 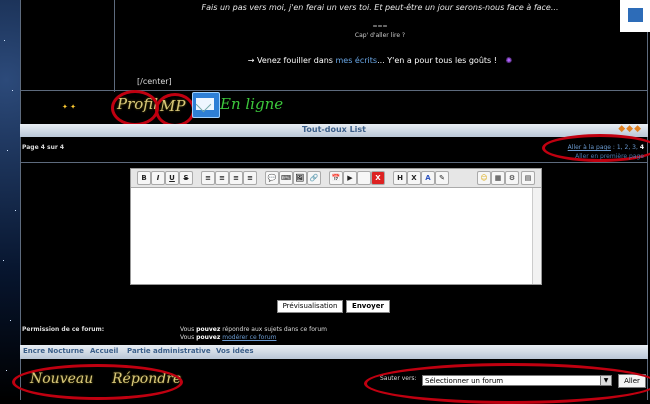 What do you see at coordinates (250, 178) in the screenshot?
I see `justify-button: ≡` at bounding box center [250, 178].